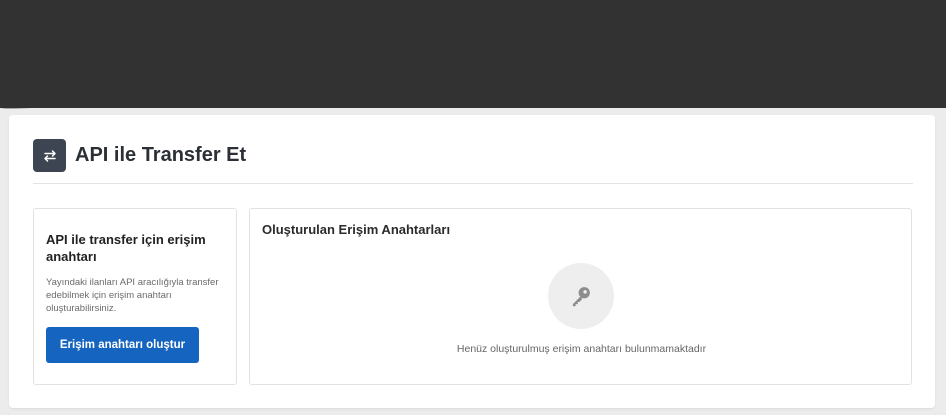 The height and width of the screenshot is (415, 946). I want to click on page-title: API ile Transfer Et, so click(161, 155).